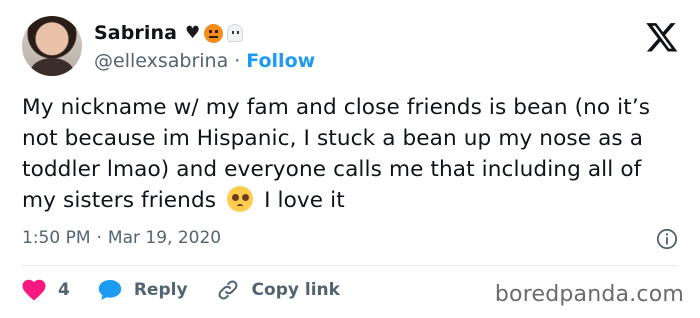  What do you see at coordinates (34, 290) in the screenshot?
I see `heart-icon` at bounding box center [34, 290].